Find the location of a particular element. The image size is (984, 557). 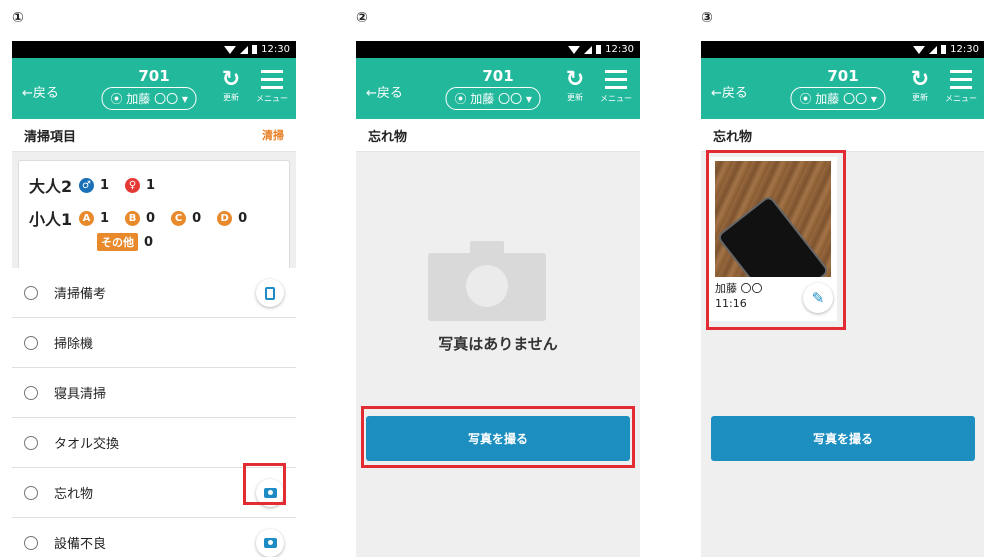

item-label: タオル交換 is located at coordinates (87, 444).